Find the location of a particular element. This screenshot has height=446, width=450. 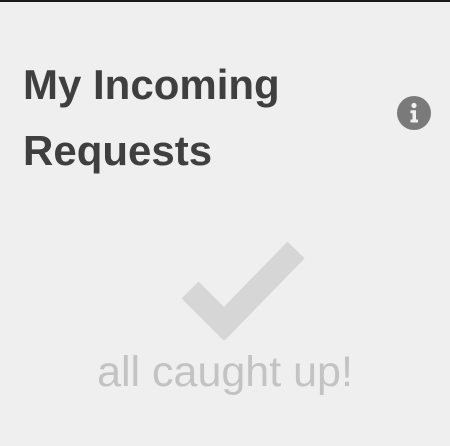

empty-state-message: all caught up! is located at coordinates (225, 372).